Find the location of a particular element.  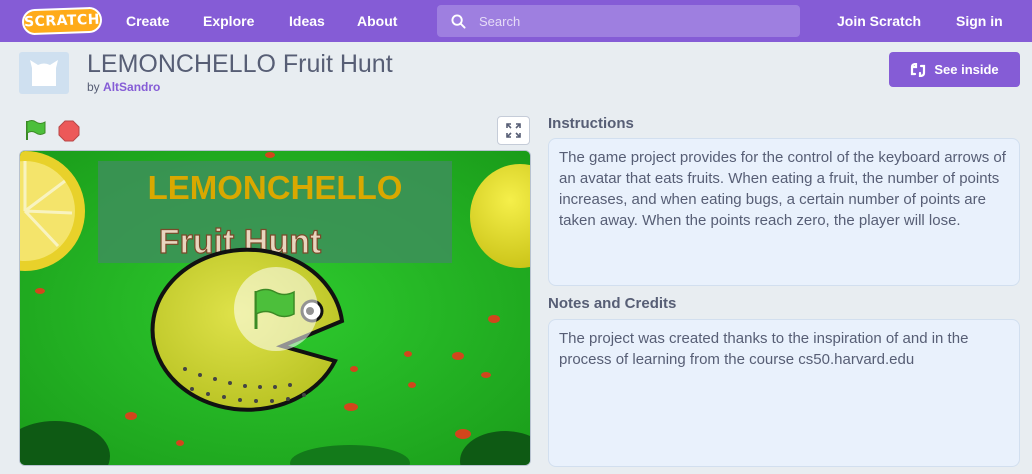

fullscreen-button is located at coordinates (513, 130).